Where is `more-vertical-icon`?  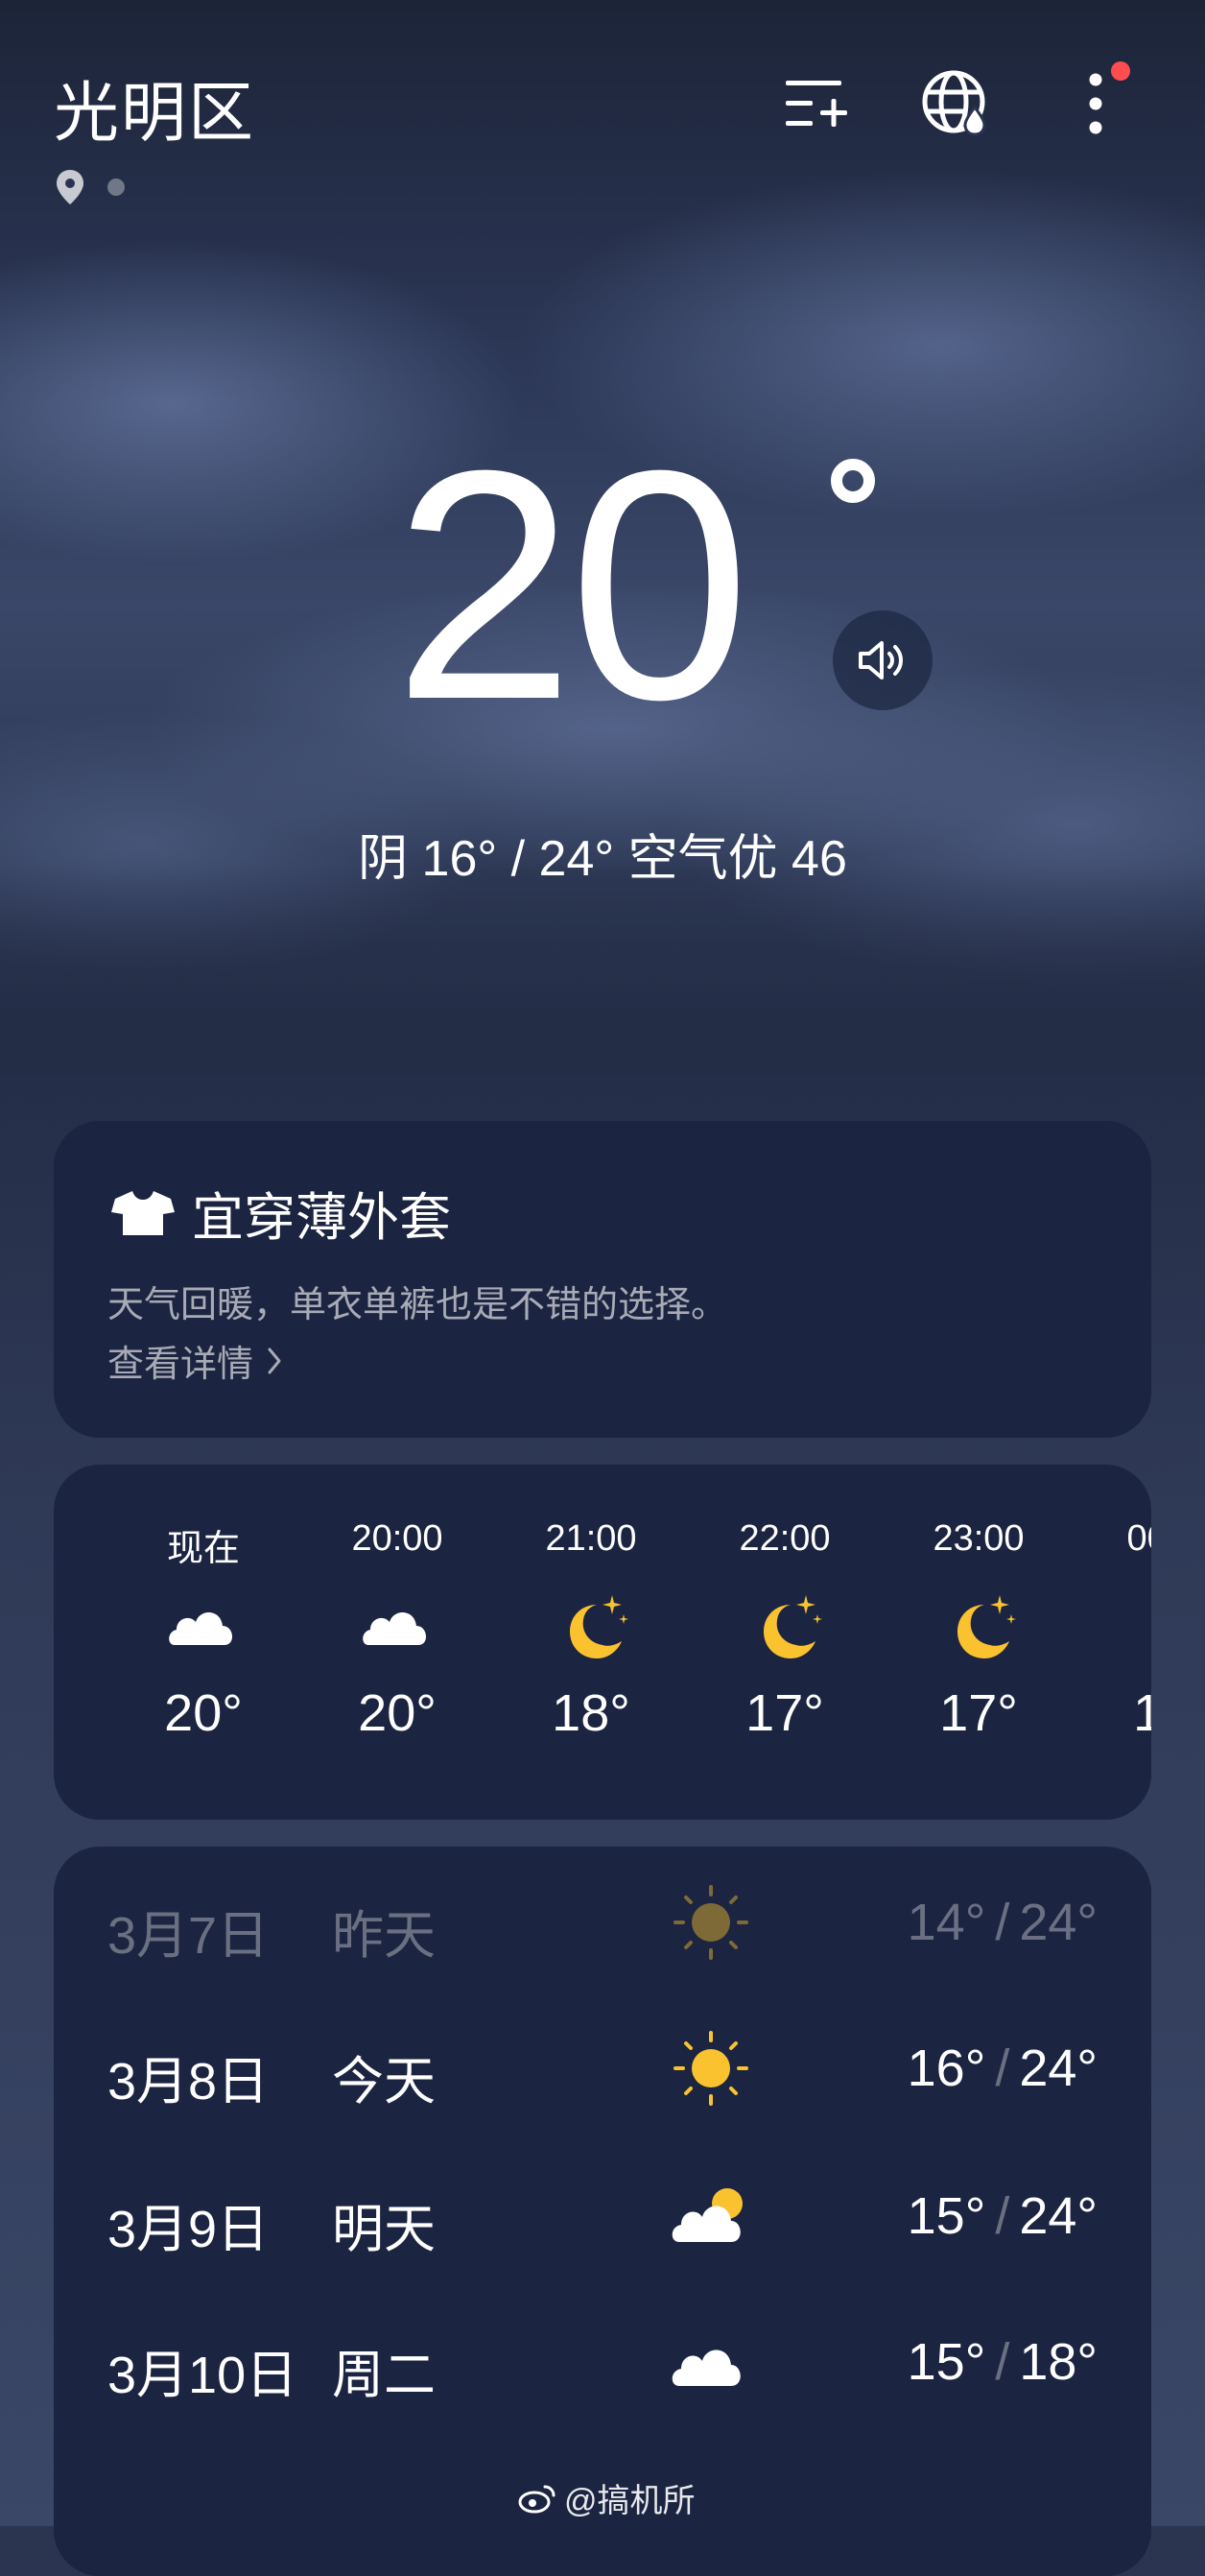 more-vertical-icon is located at coordinates (1096, 103).